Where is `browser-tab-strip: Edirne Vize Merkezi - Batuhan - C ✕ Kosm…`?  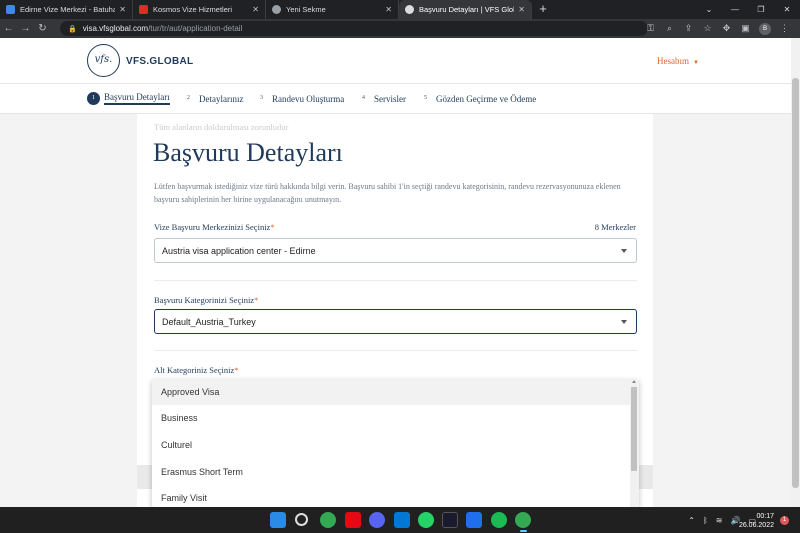
browser-tab-strip: Edirne Vize Merkezi - Batuhan - C ✕ Kosm… is located at coordinates (400, 9).